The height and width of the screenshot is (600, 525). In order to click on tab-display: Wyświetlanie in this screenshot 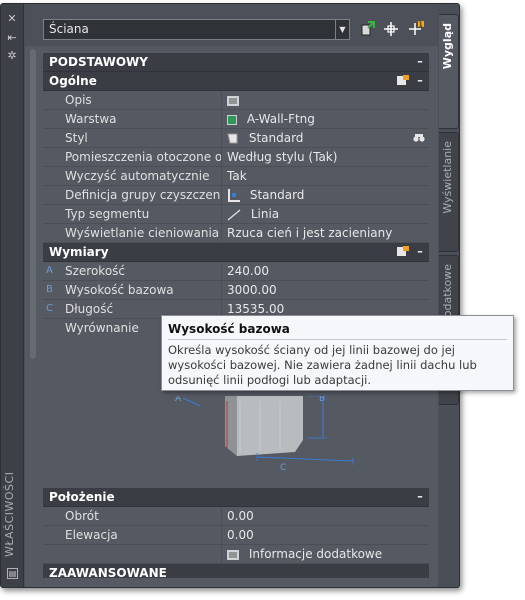, I will do `click(449, 192)`.